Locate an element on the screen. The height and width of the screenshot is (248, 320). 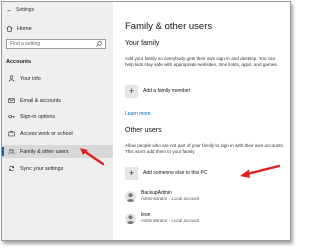
annotation-arrow-sidebar is located at coordinates (92, 157).